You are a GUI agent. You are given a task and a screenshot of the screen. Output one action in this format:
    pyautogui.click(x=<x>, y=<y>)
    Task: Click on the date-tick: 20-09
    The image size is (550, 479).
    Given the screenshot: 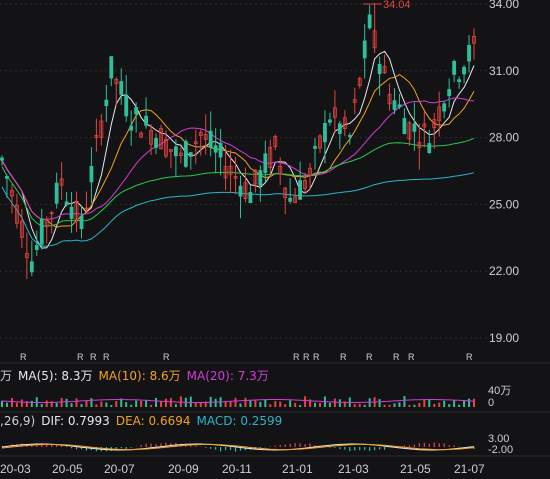 What is the action you would take?
    pyautogui.click(x=183, y=469)
    